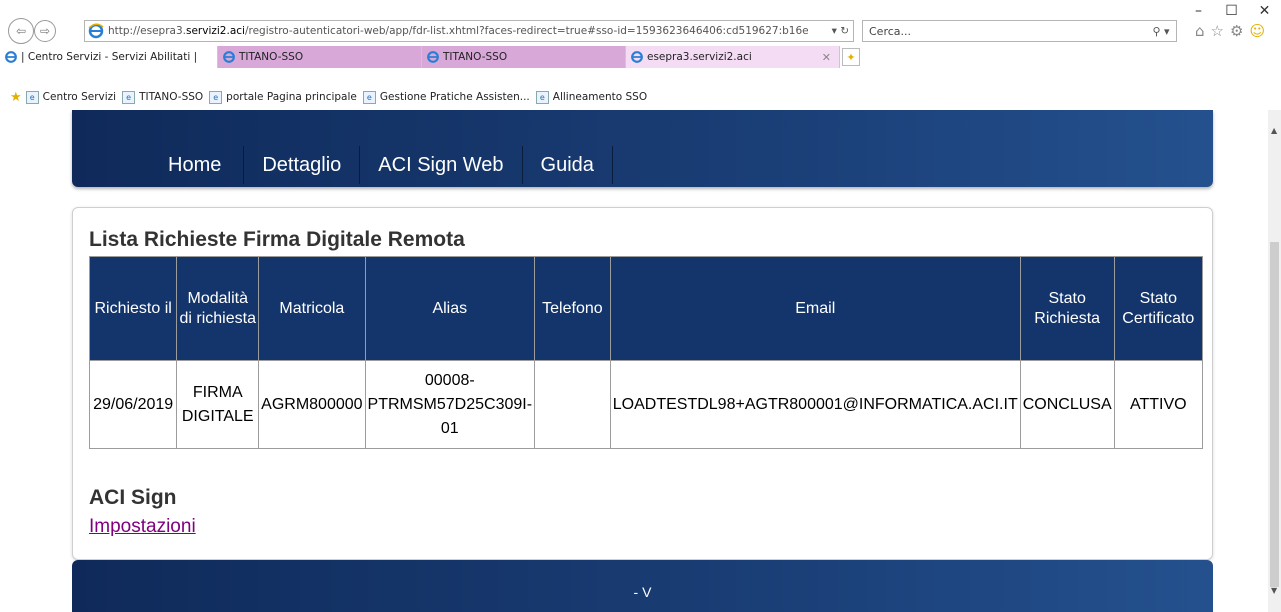 The image size is (1281, 612). What do you see at coordinates (1200, 31) in the screenshot?
I see `home-icon: ⌂` at bounding box center [1200, 31].